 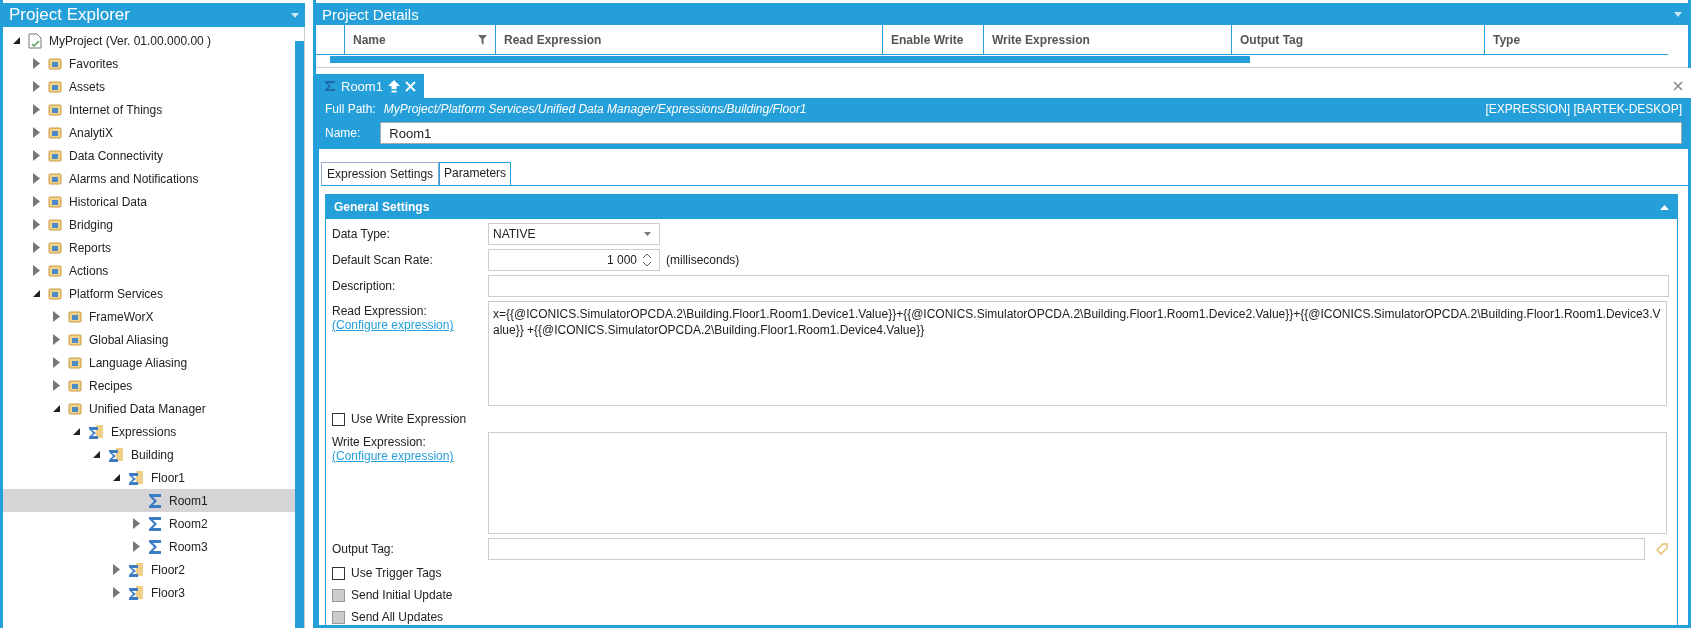 I want to click on tree-item: Room1, so click(x=149, y=500).